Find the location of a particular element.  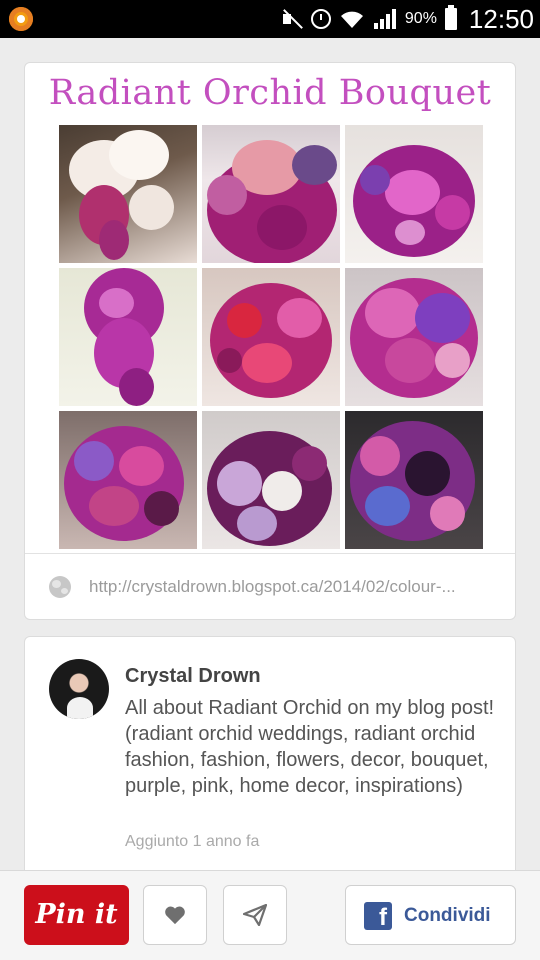

alarm-icon is located at coordinates (320, 19).